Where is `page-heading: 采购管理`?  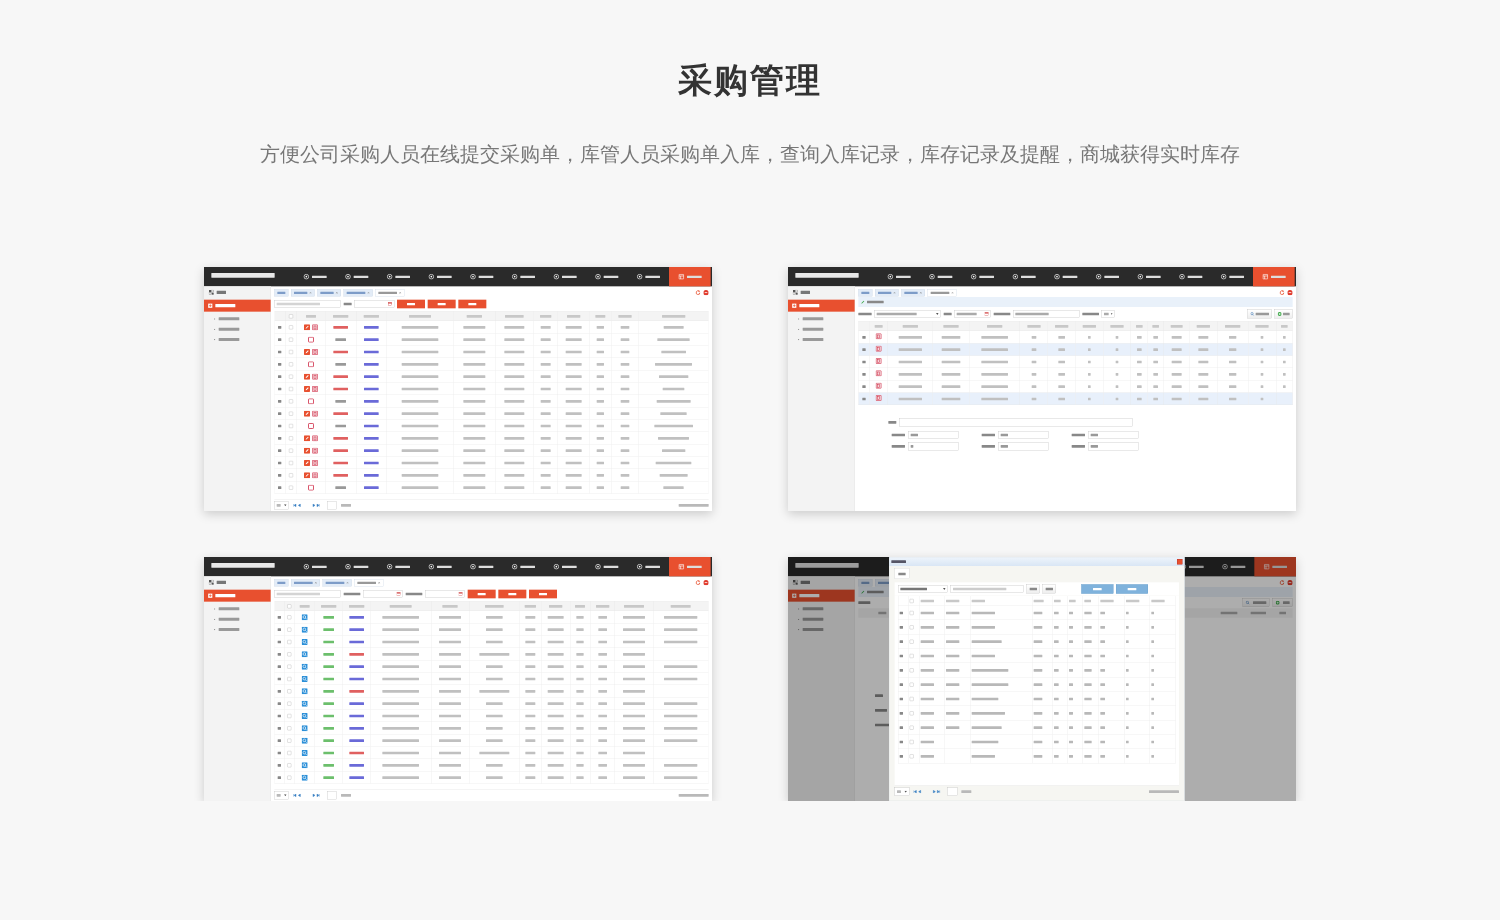
page-heading: 采购管理 is located at coordinates (750, 80).